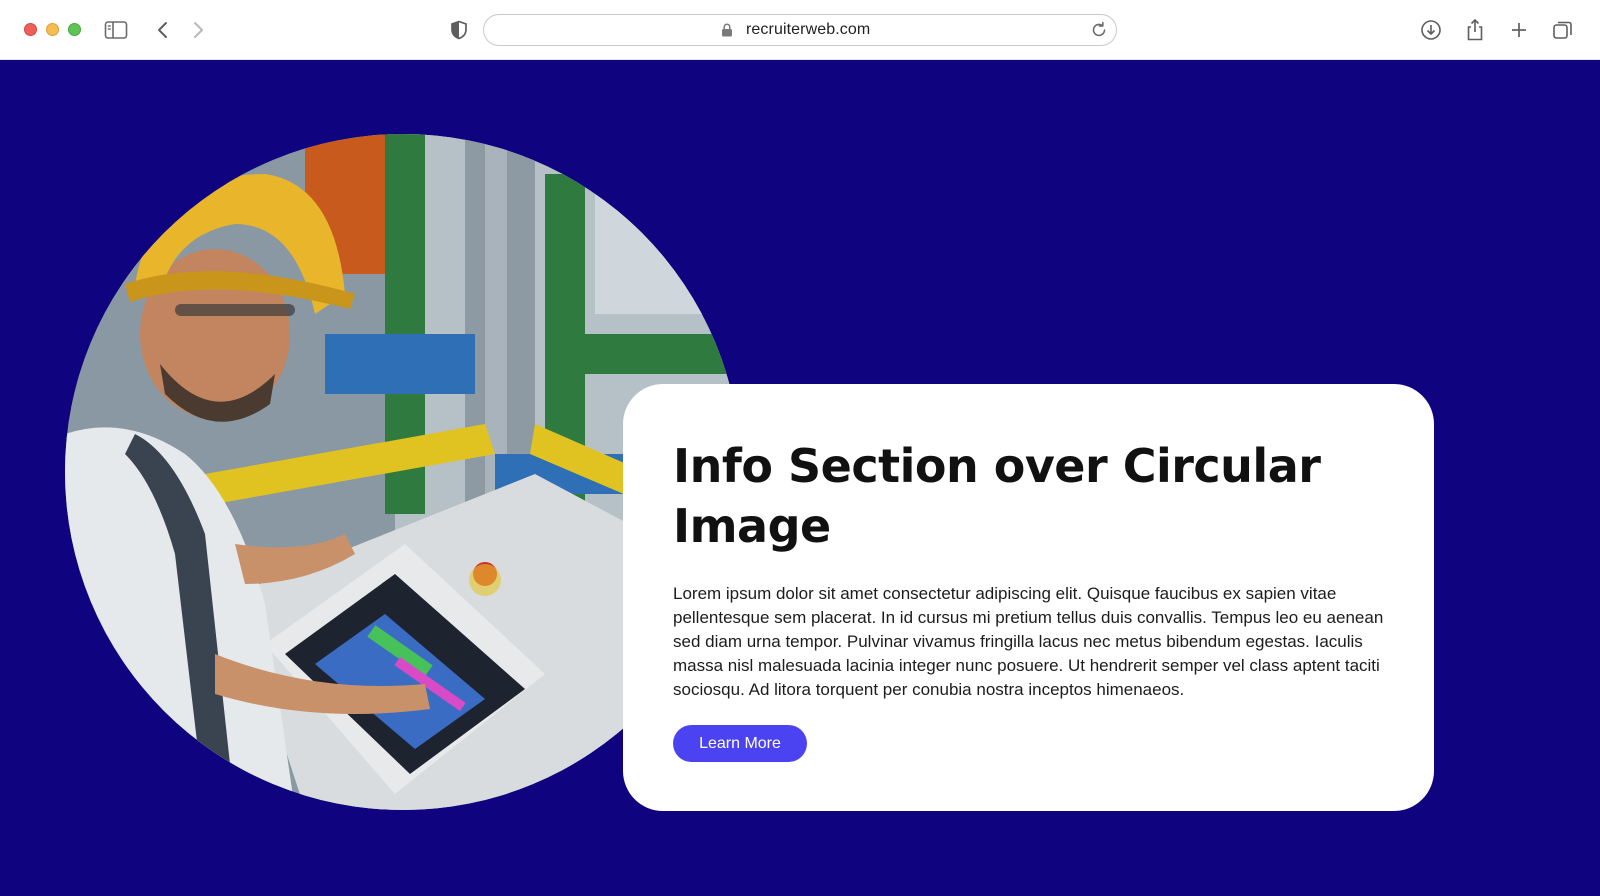 The width and height of the screenshot is (1600, 896). Describe the element at coordinates (198, 30) in the screenshot. I see `chevron-right-icon` at that location.